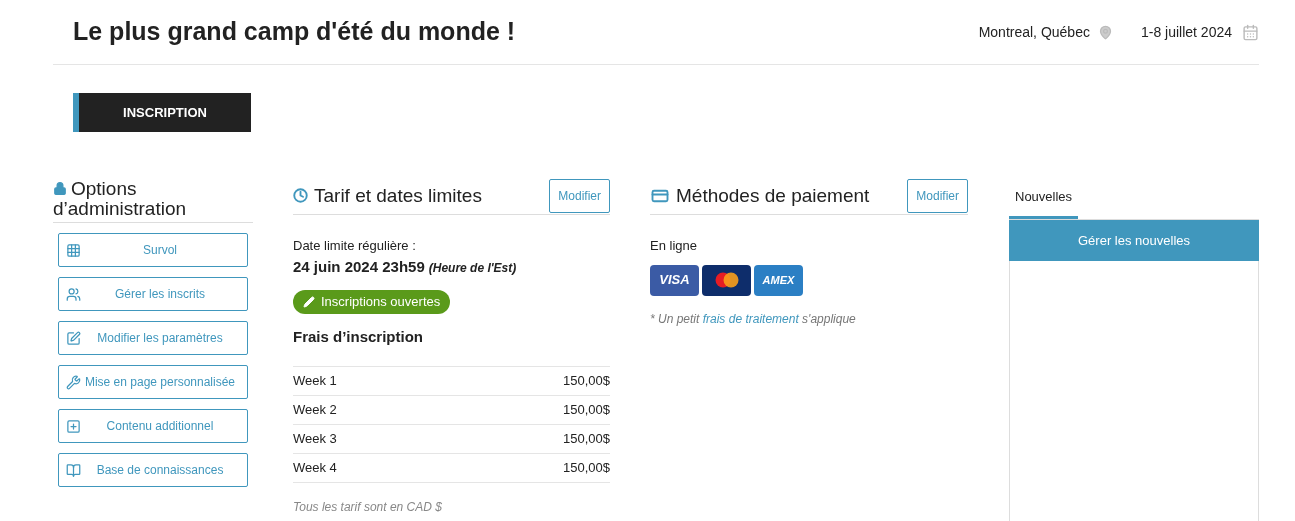  Describe the element at coordinates (295, 32) in the screenshot. I see `page-title: Le plus grand camp d'été du monde !` at that location.